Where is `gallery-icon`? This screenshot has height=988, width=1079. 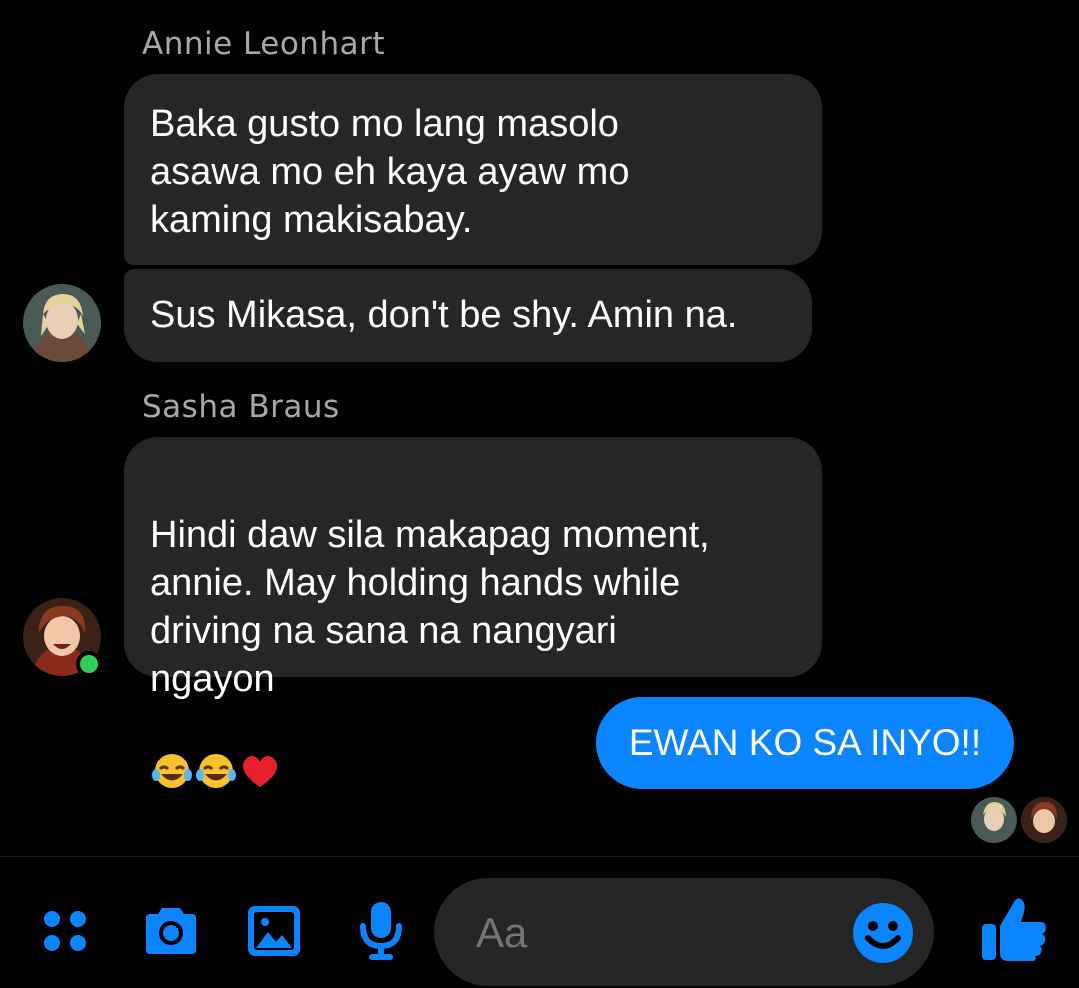
gallery-icon is located at coordinates (274, 933).